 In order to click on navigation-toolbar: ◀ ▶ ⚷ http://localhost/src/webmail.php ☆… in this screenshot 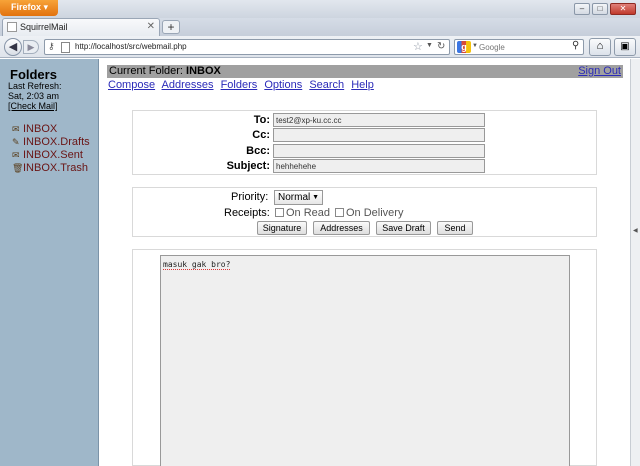, I will do `click(320, 47)`.